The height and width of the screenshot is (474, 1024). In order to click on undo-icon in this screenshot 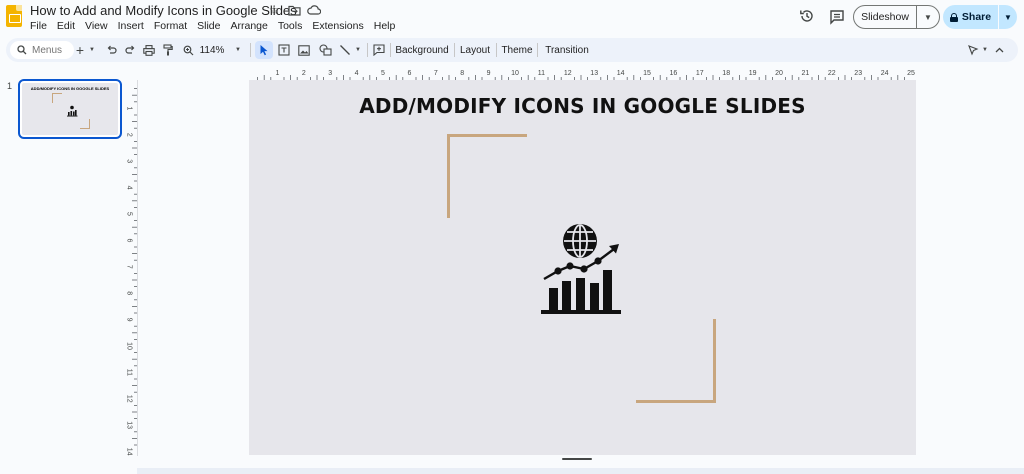, I will do `click(111, 50)`.